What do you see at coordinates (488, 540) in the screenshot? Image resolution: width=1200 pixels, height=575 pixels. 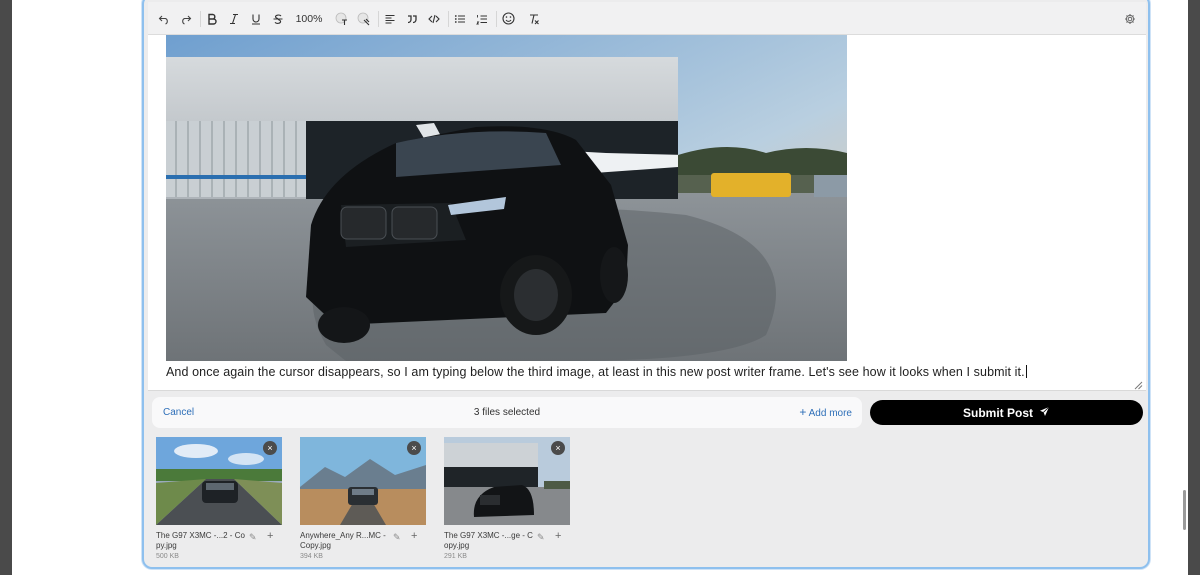 I see `file-name: The G97 X3MC -...ge - Copy.jpg` at bounding box center [488, 540].